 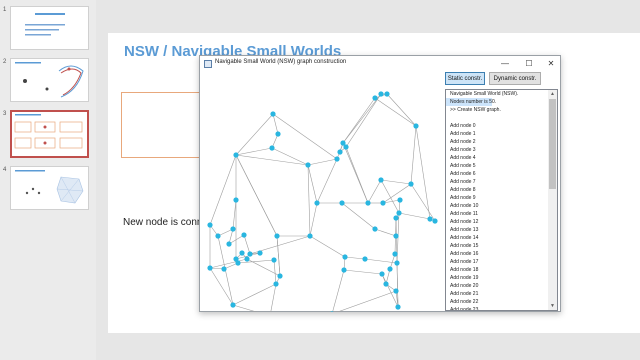 What do you see at coordinates (497, 158) in the screenshot?
I see `log-line: Add node 4` at bounding box center [497, 158].